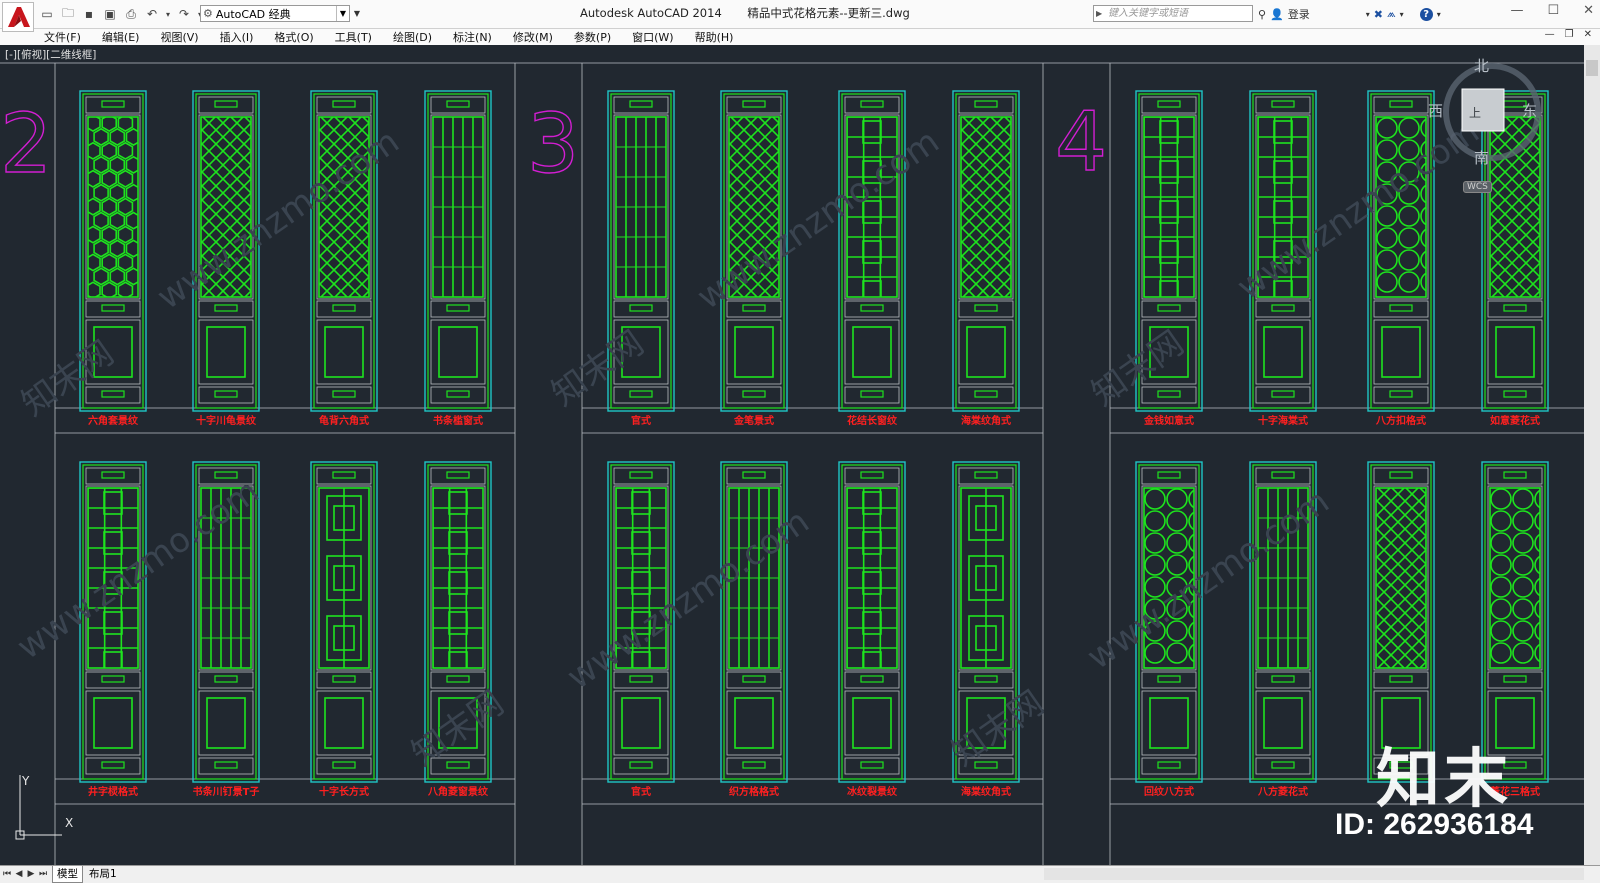  I want to click on horizontal-scrollbar, so click(1314, 874).